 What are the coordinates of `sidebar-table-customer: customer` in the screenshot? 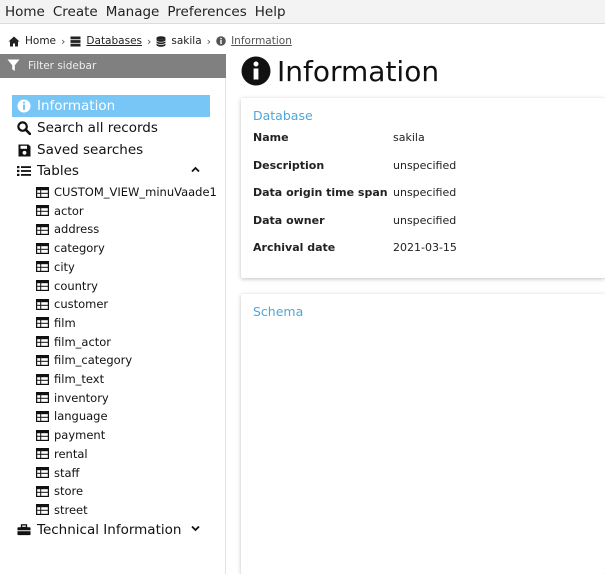 It's located at (72, 304).